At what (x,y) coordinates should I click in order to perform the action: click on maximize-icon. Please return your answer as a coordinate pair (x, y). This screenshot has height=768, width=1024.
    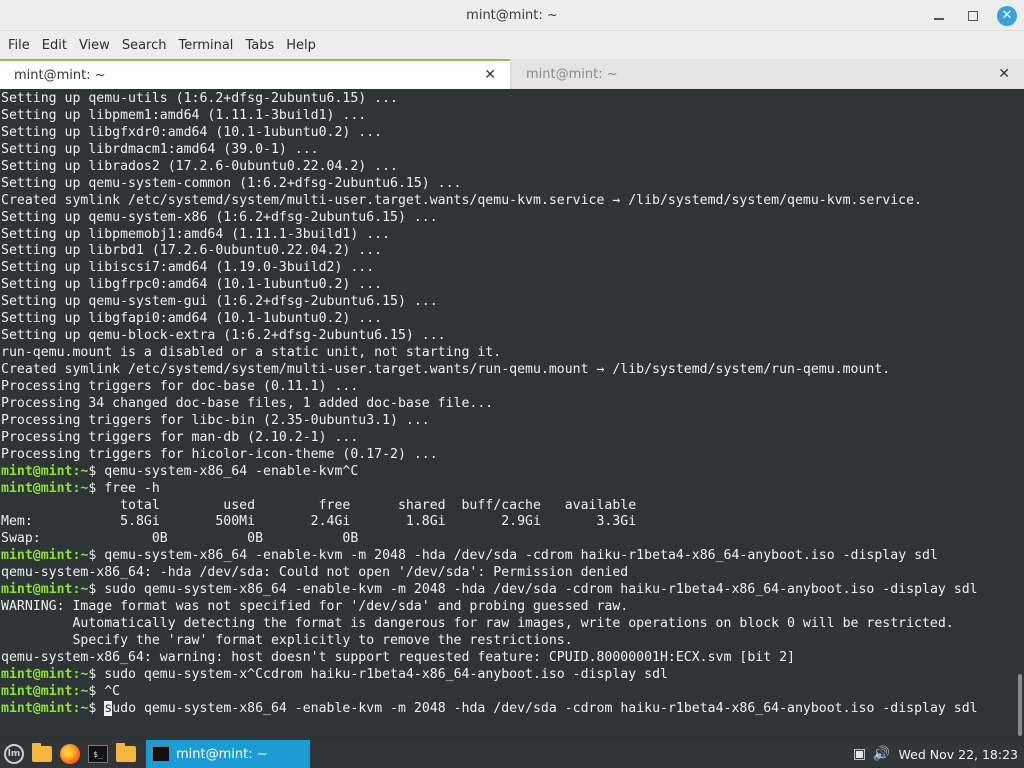
    Looking at the image, I should click on (973, 15).